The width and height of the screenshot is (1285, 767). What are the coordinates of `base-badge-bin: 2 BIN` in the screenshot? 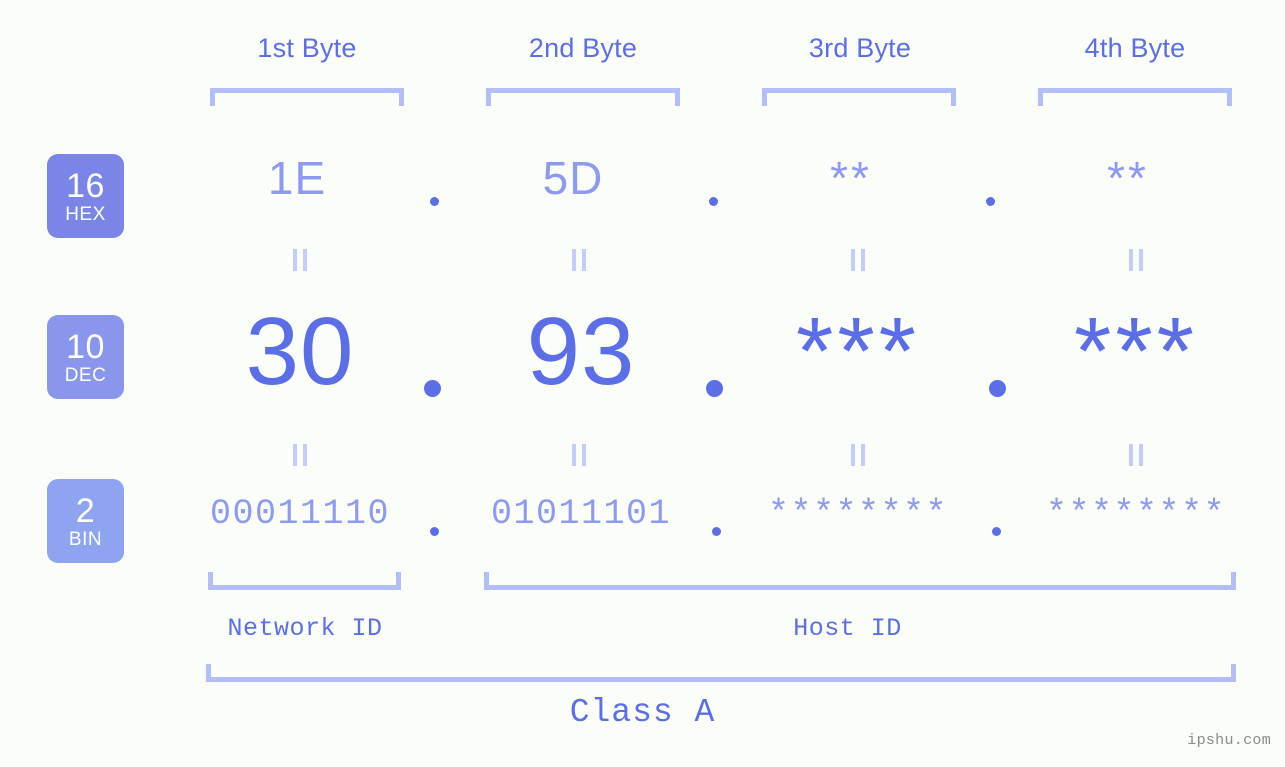 It's located at (85, 521).